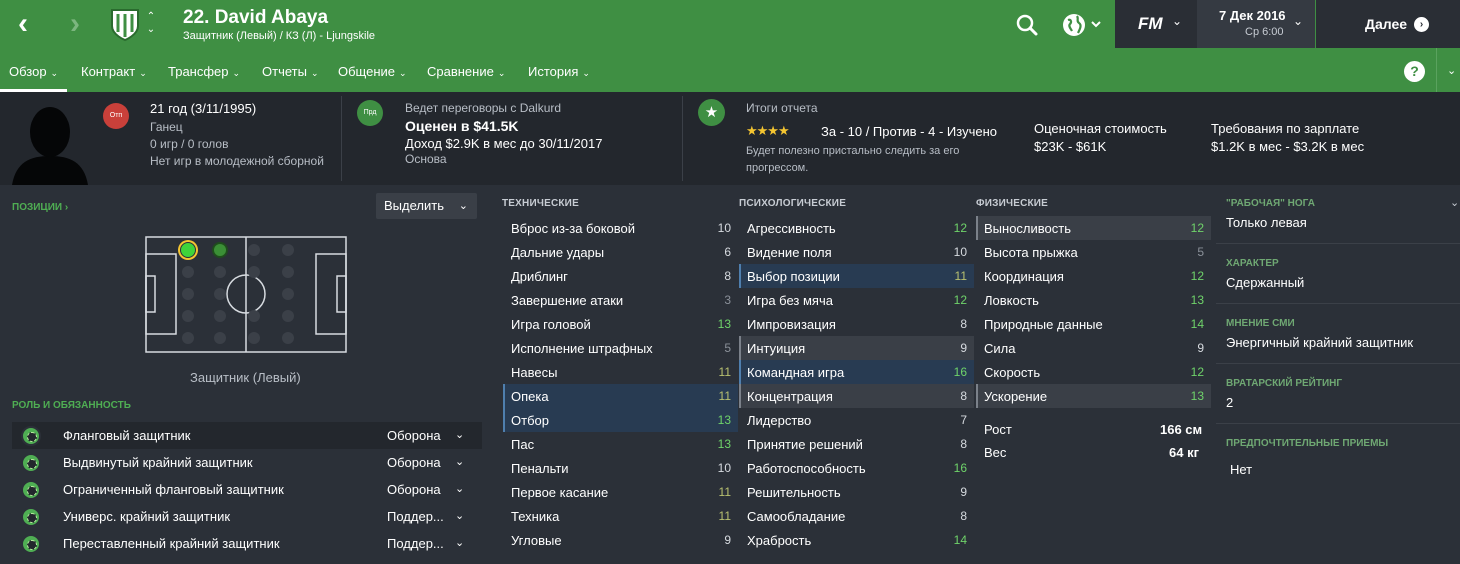  What do you see at coordinates (1181, 429) in the screenshot?
I see `height-value: 166 см` at bounding box center [1181, 429].